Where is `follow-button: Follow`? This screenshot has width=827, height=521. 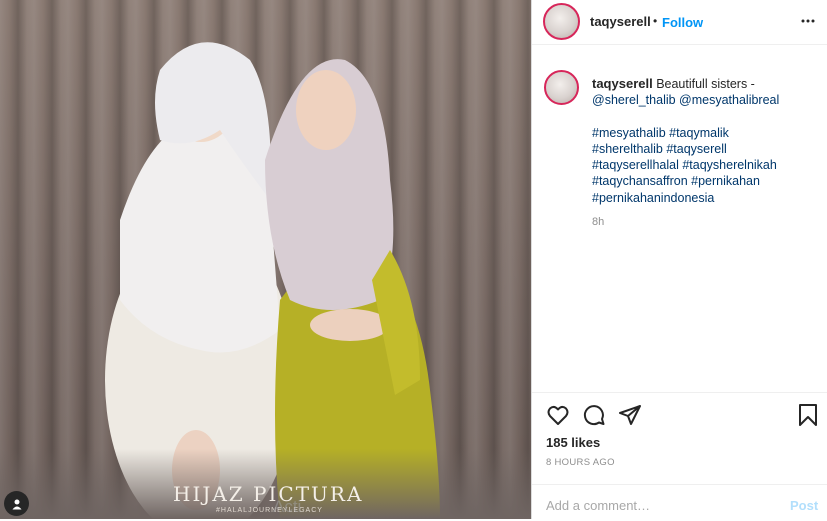 follow-button: Follow is located at coordinates (682, 22).